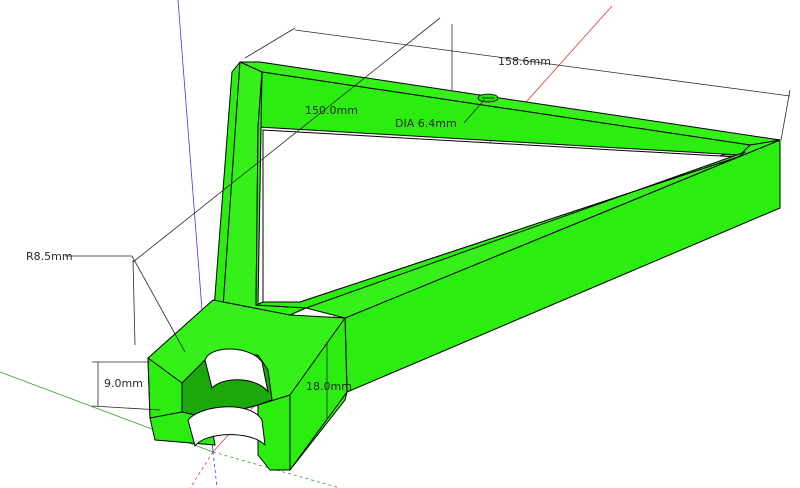 The image size is (800, 488). I want to click on dim-158-ext-right, so click(785, 115).